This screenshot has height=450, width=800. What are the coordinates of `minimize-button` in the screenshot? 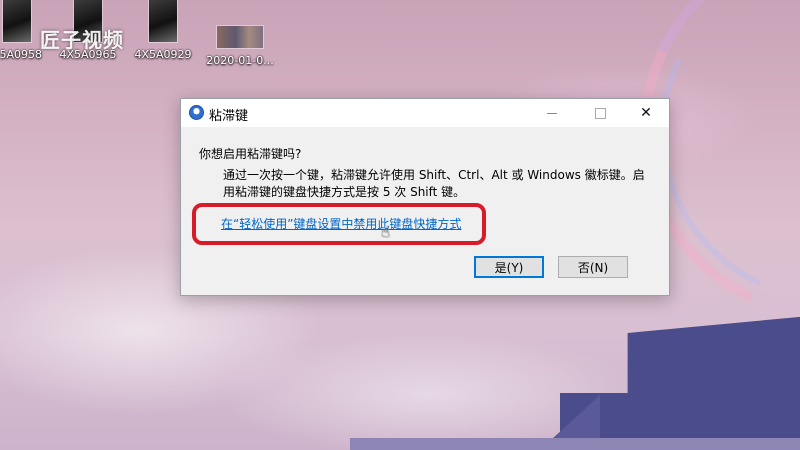 It's located at (552, 113).